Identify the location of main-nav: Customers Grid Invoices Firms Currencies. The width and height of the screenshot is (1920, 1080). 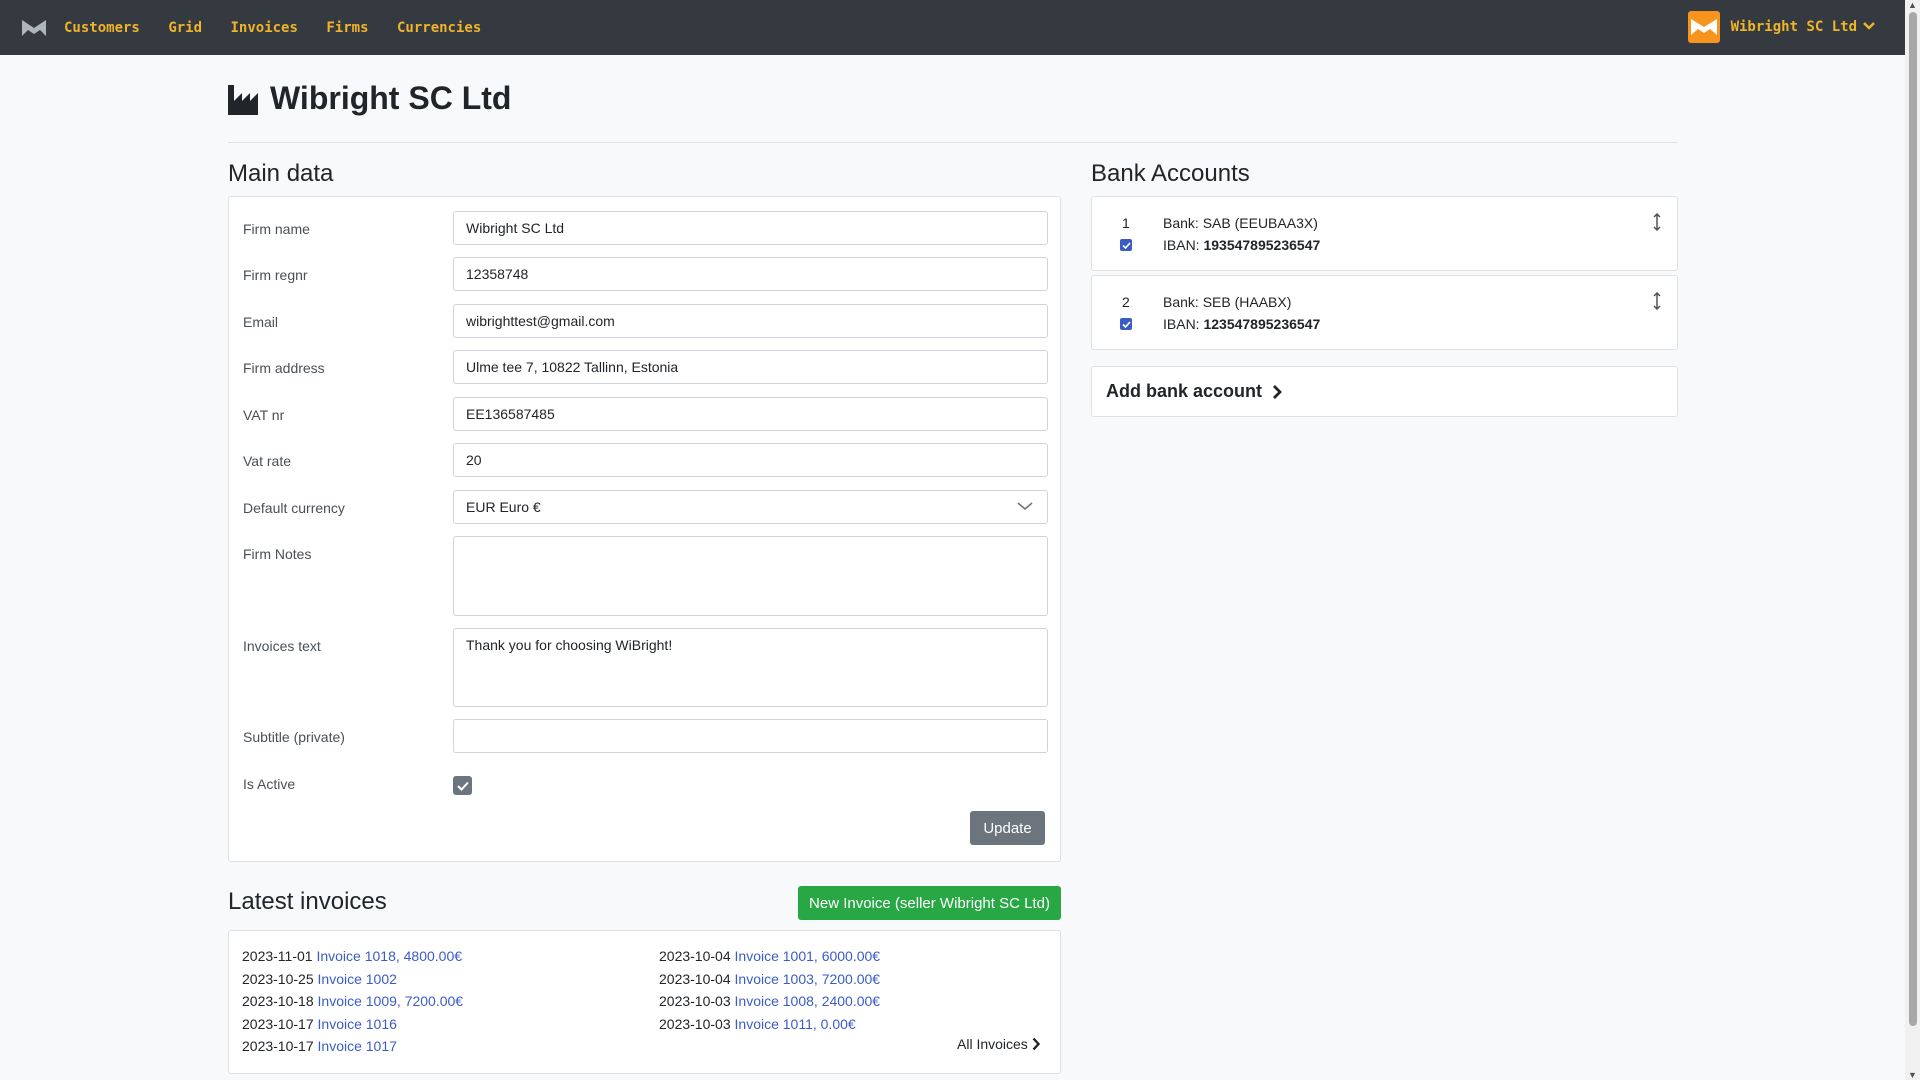
(284, 28).